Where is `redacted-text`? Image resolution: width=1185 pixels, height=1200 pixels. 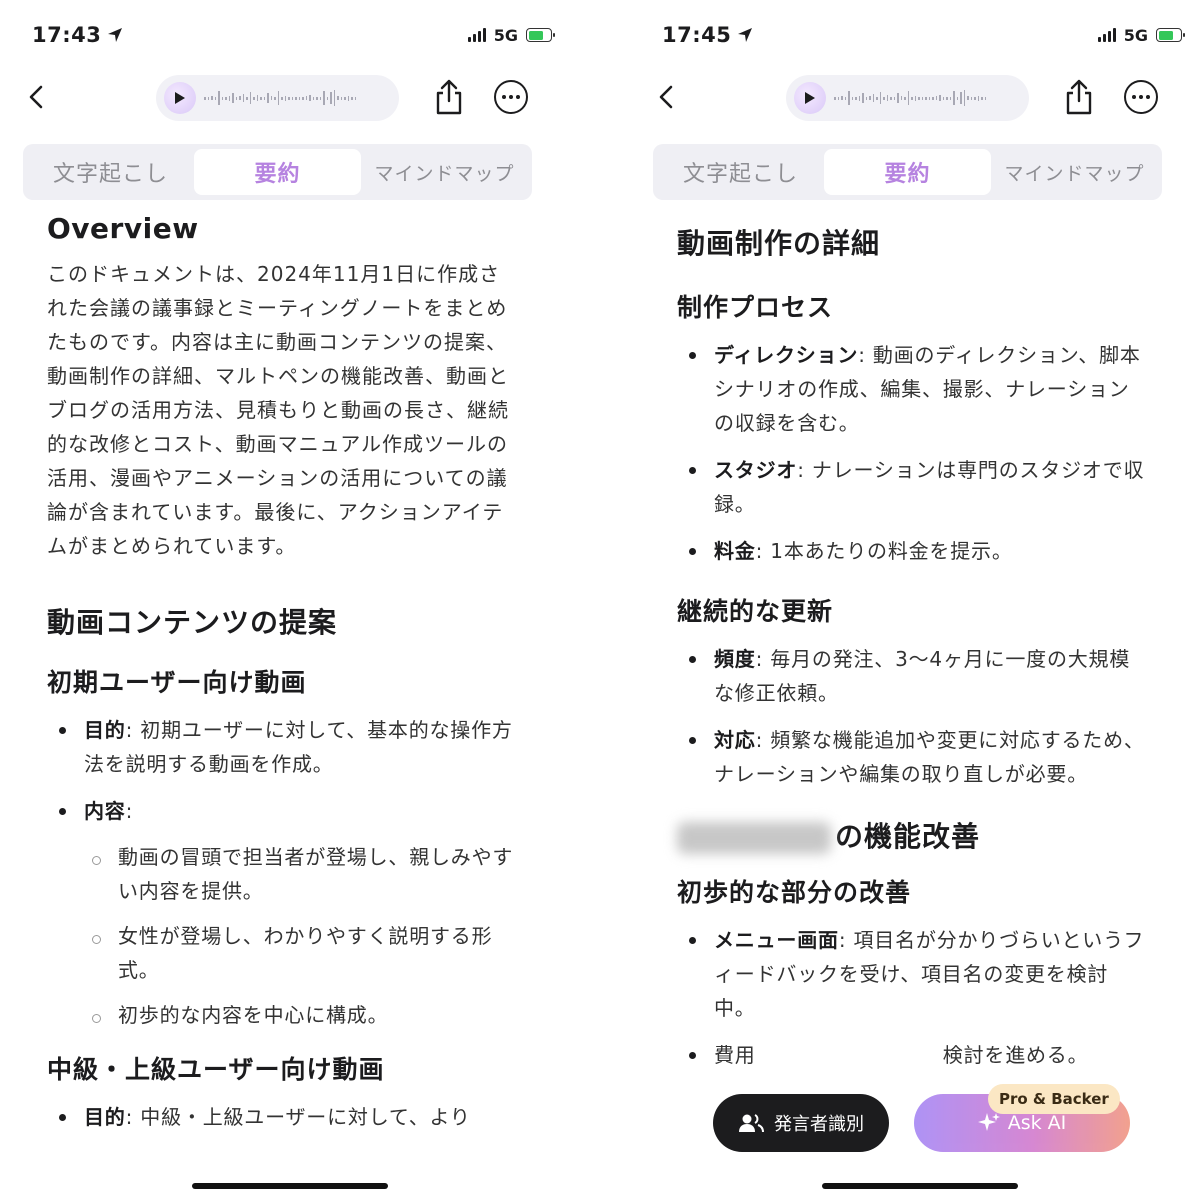 redacted-text is located at coordinates (754, 838).